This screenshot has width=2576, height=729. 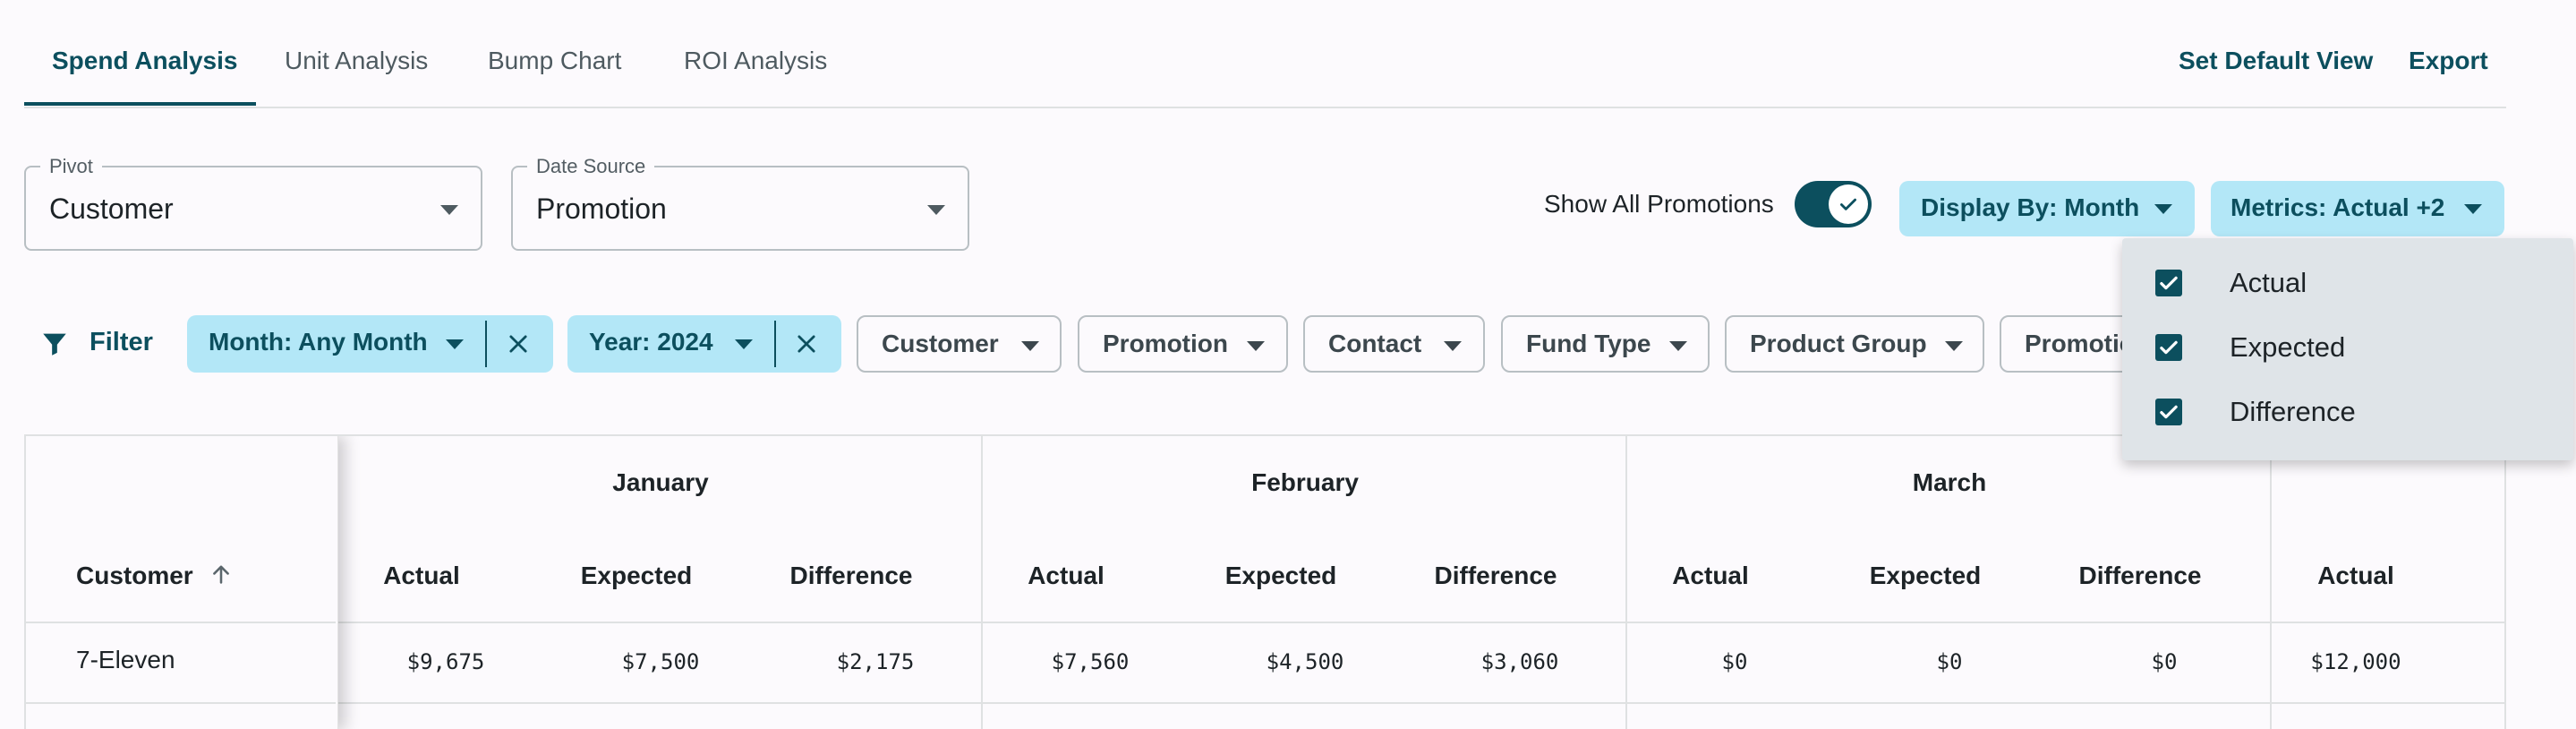 I want to click on customer-column: Customer 7-Eleven, so click(x=182, y=583).